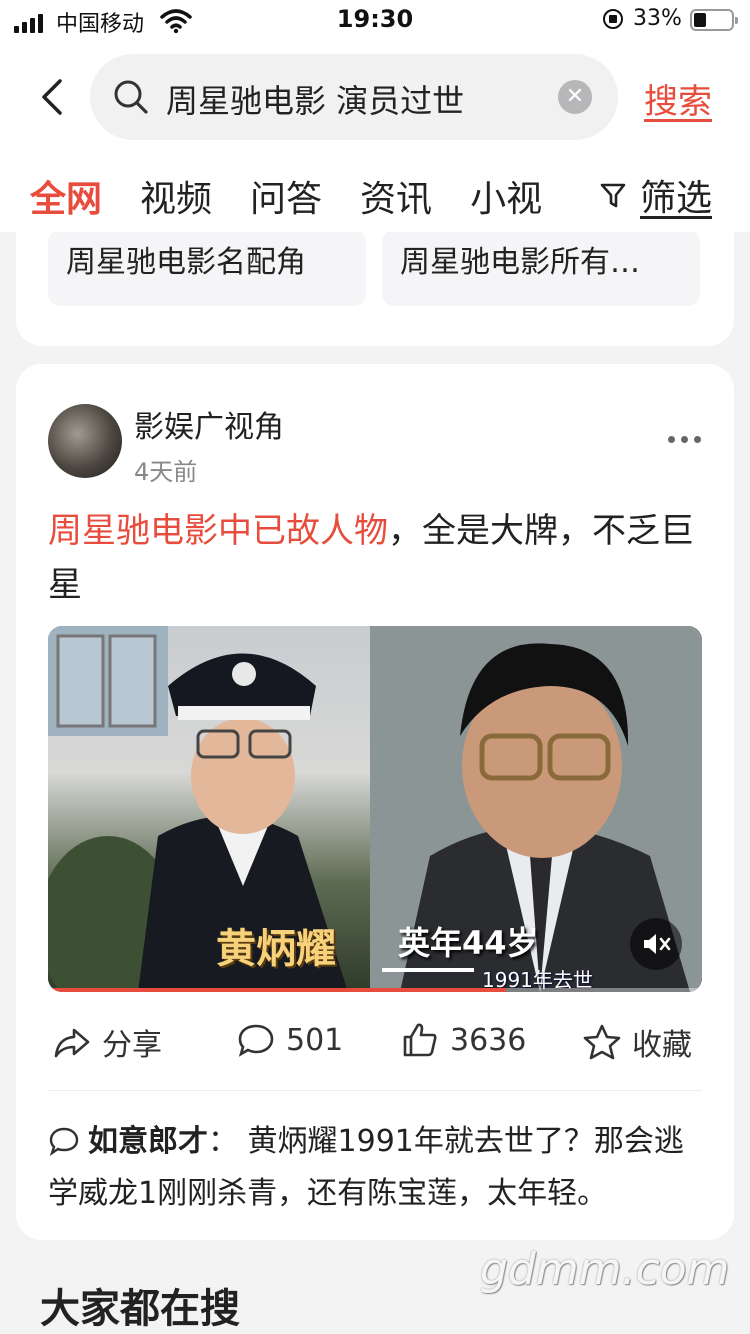 This screenshot has height=1334, width=750. What do you see at coordinates (315, 99) in the screenshot?
I see `search-input: 周星驰电影 演员过世` at bounding box center [315, 99].